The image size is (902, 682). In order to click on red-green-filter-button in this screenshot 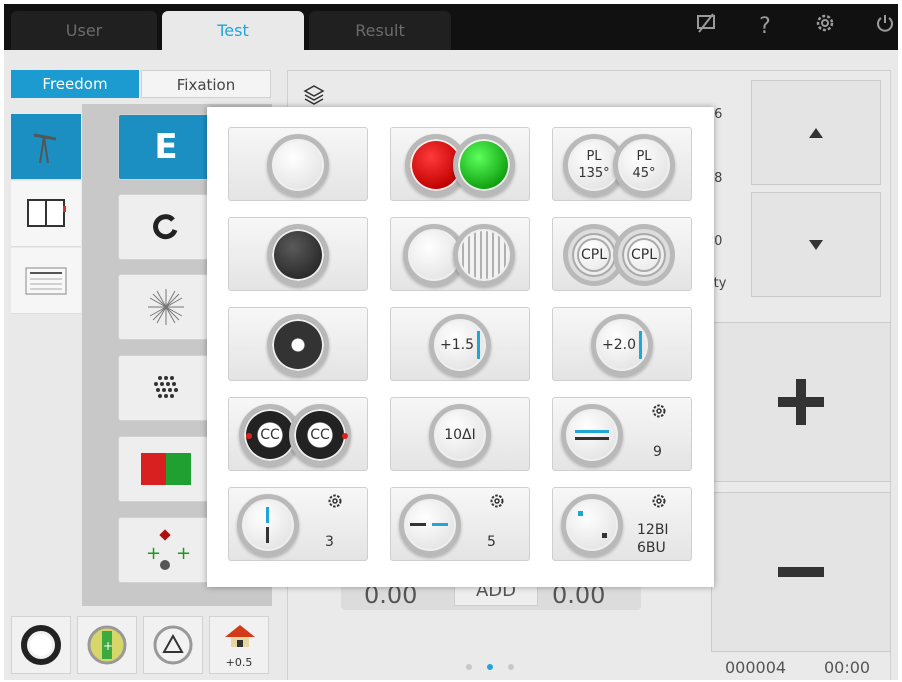, I will do `click(460, 164)`.